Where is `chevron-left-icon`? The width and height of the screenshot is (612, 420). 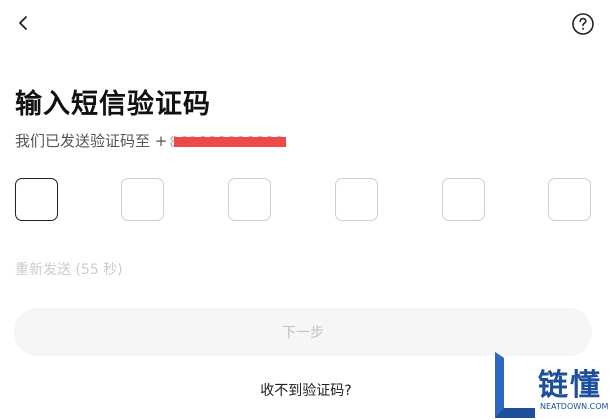
chevron-left-icon is located at coordinates (23, 23).